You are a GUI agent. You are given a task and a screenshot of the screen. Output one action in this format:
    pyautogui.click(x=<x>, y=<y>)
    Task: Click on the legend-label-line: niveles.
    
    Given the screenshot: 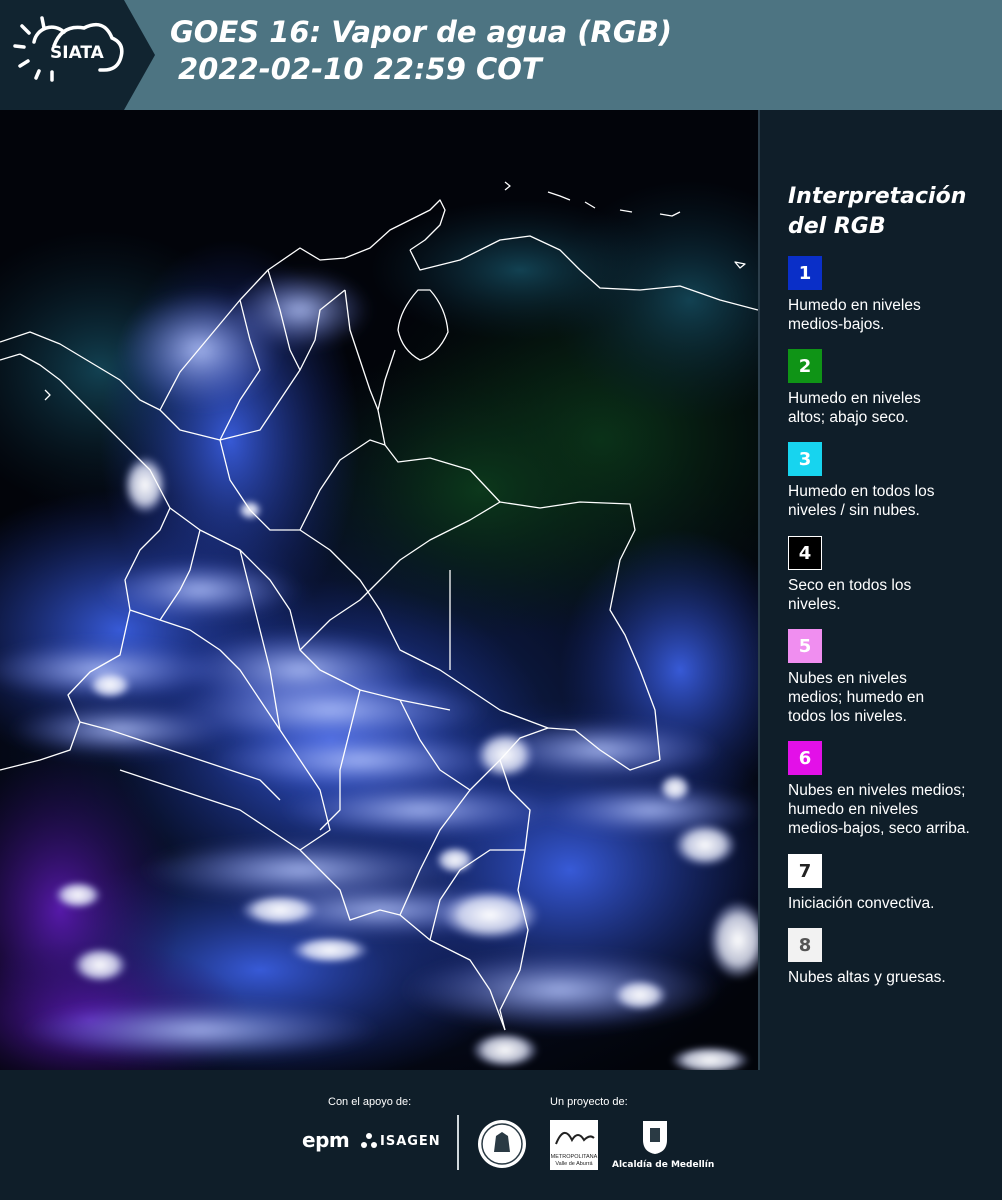 What is the action you would take?
    pyautogui.click(x=814, y=604)
    